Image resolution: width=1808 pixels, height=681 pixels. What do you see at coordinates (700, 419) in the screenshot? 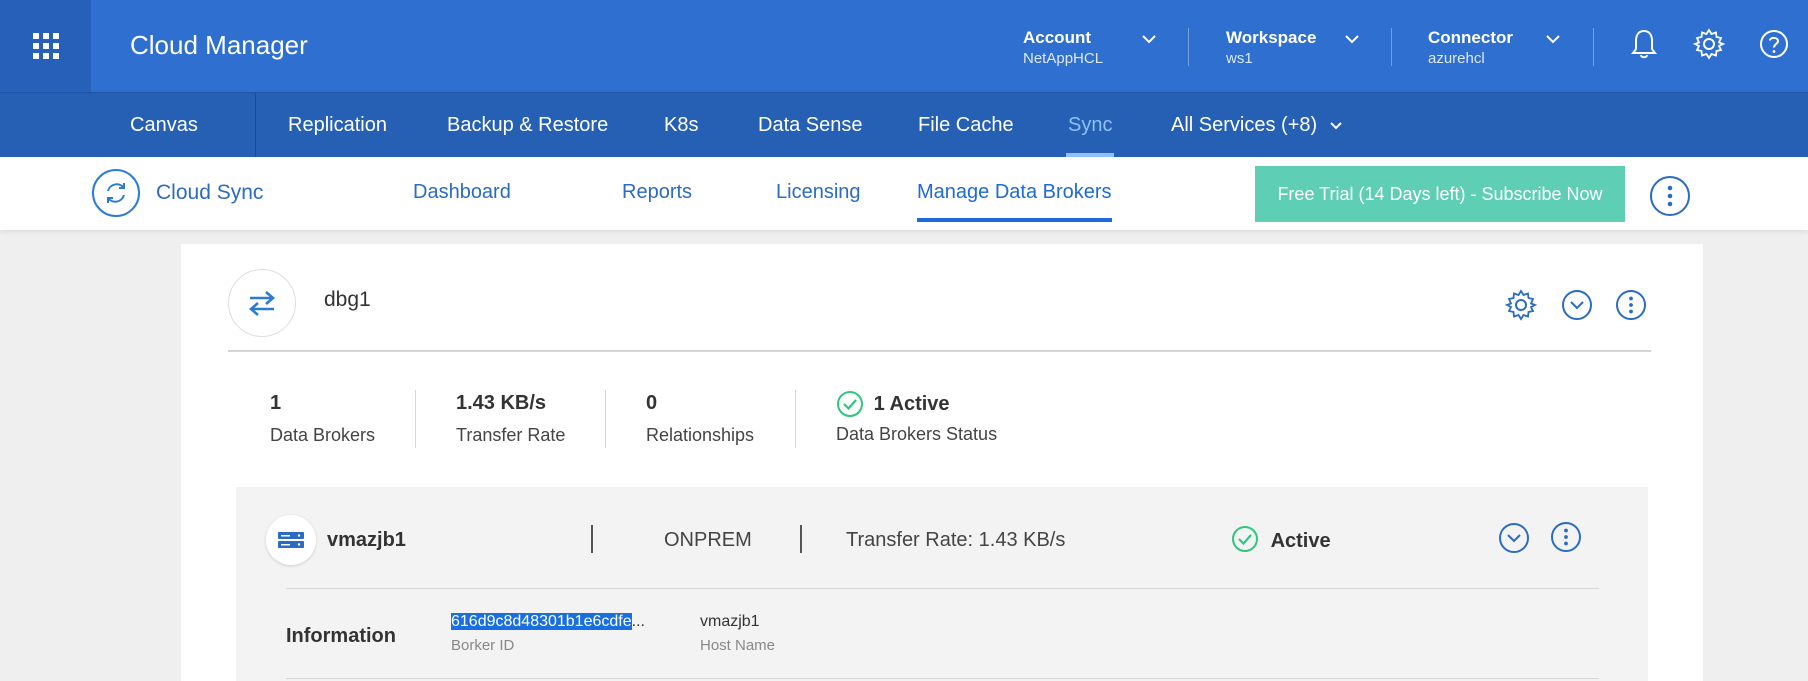
I see `stat-relationships: 0 Relationships` at bounding box center [700, 419].